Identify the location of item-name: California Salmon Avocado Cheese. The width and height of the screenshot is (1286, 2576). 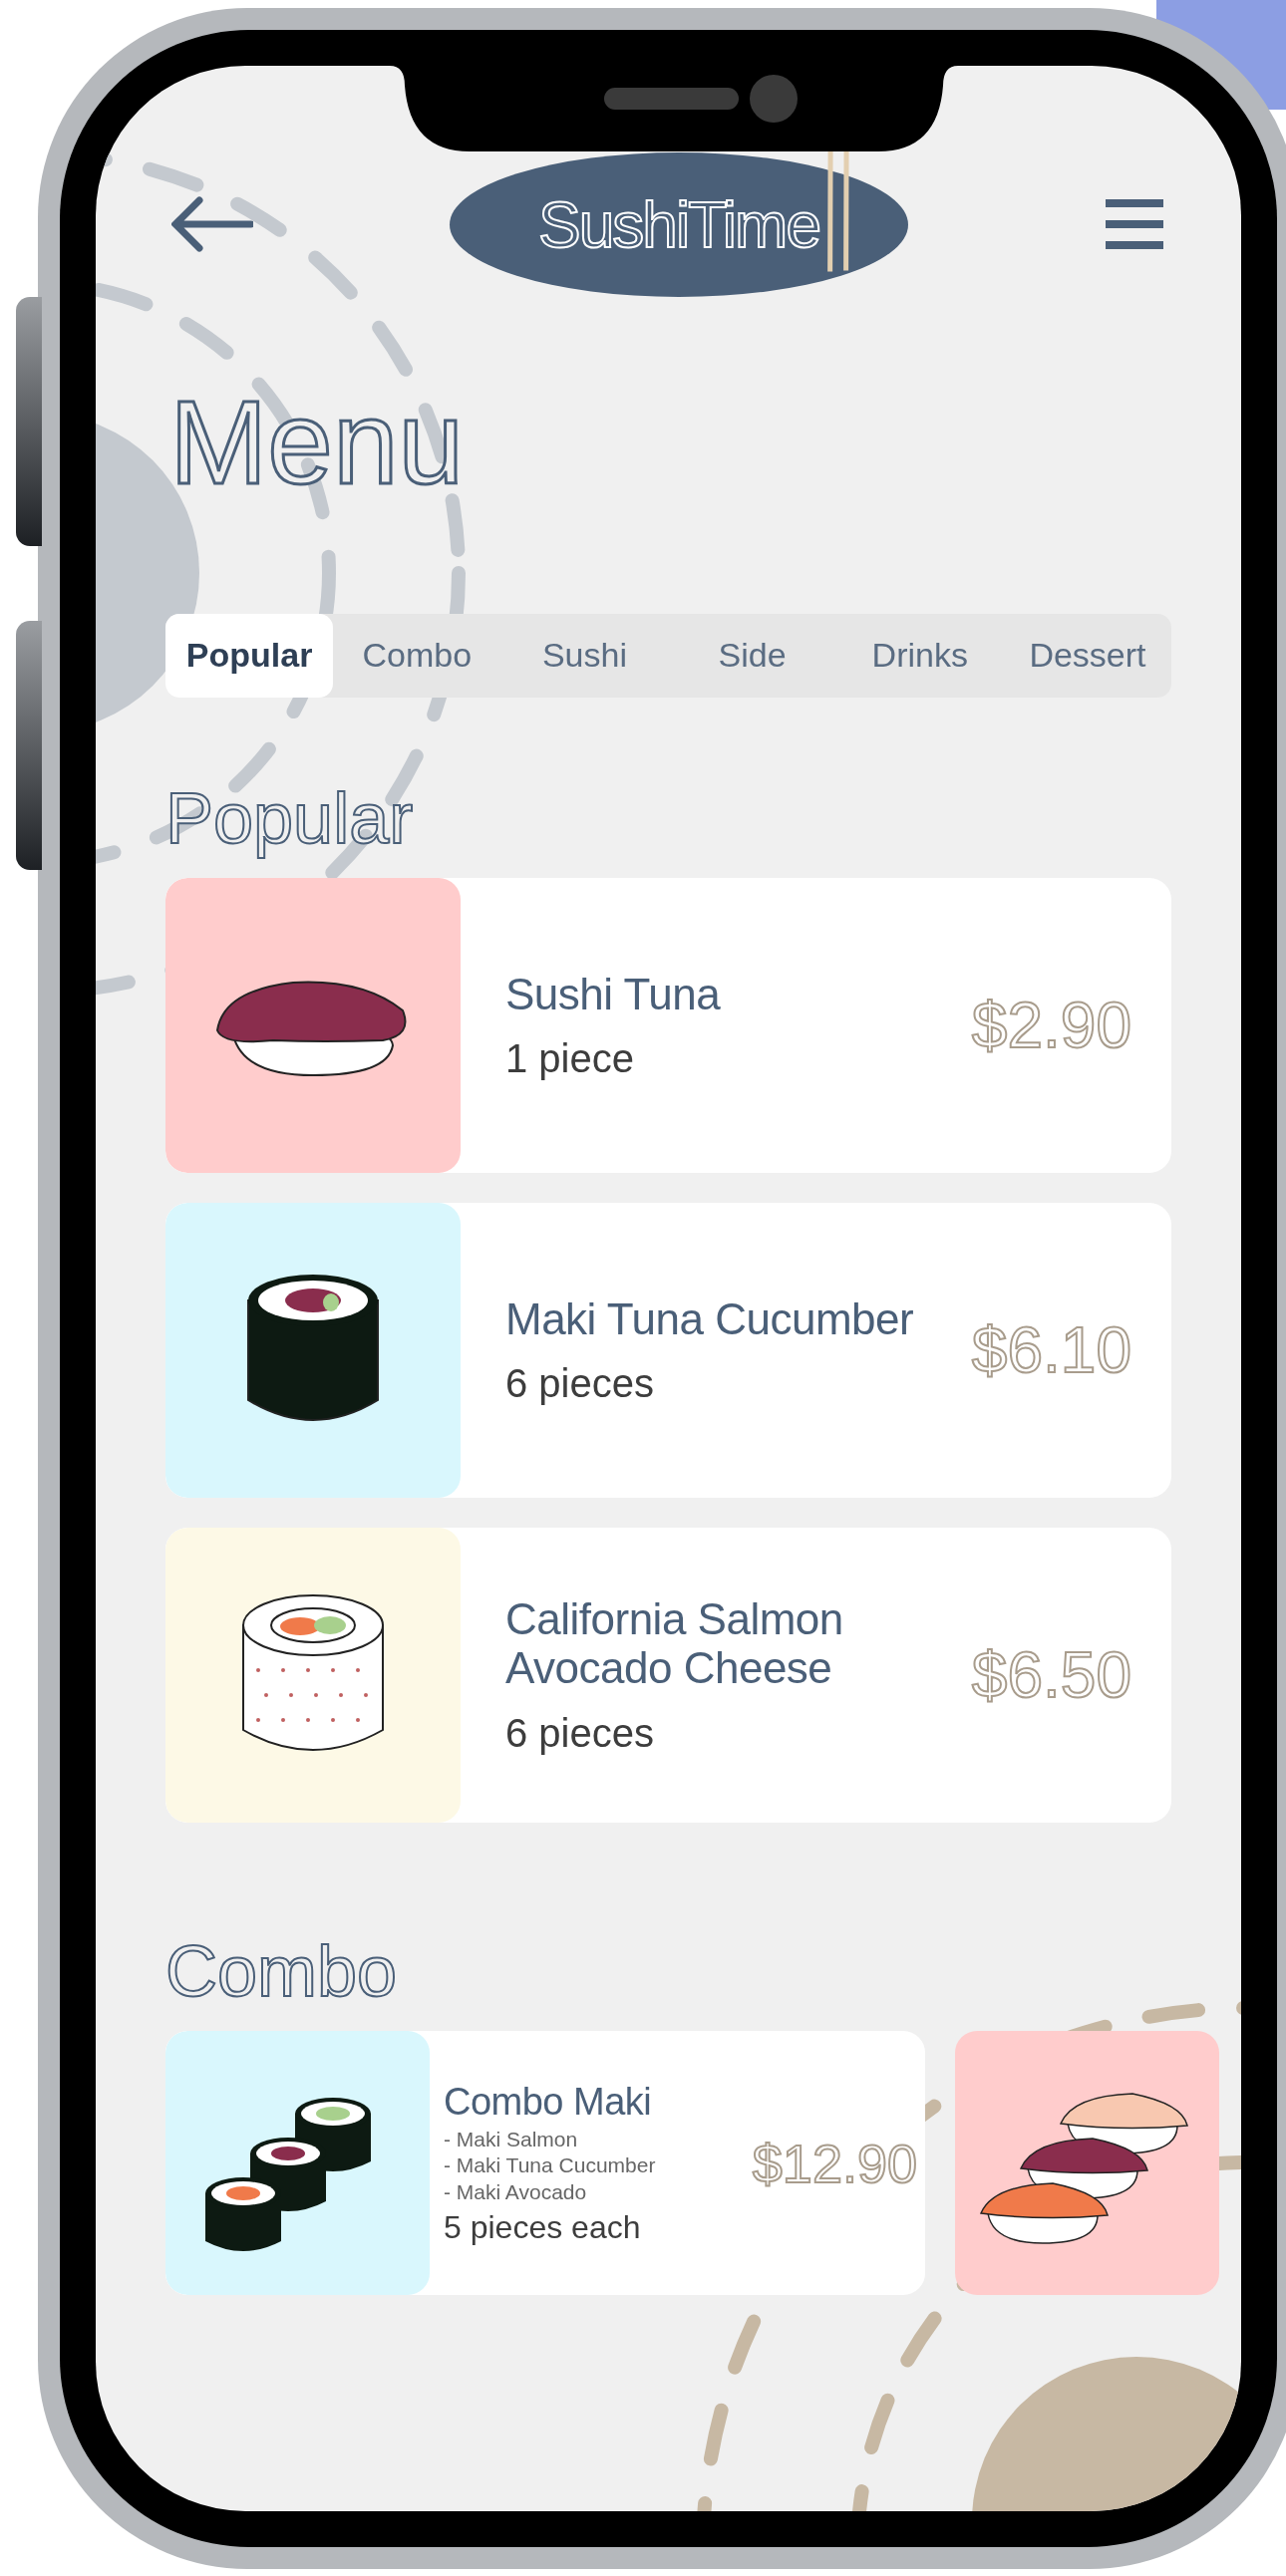
(674, 1643).